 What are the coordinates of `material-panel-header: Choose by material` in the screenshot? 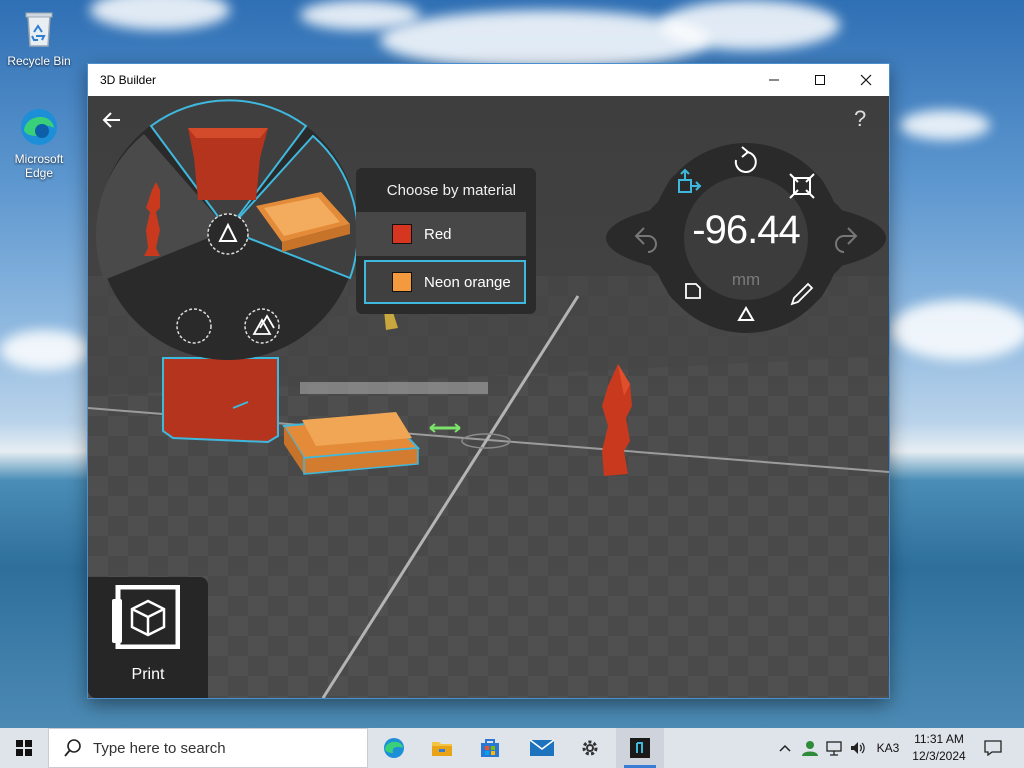 It's located at (451, 190).